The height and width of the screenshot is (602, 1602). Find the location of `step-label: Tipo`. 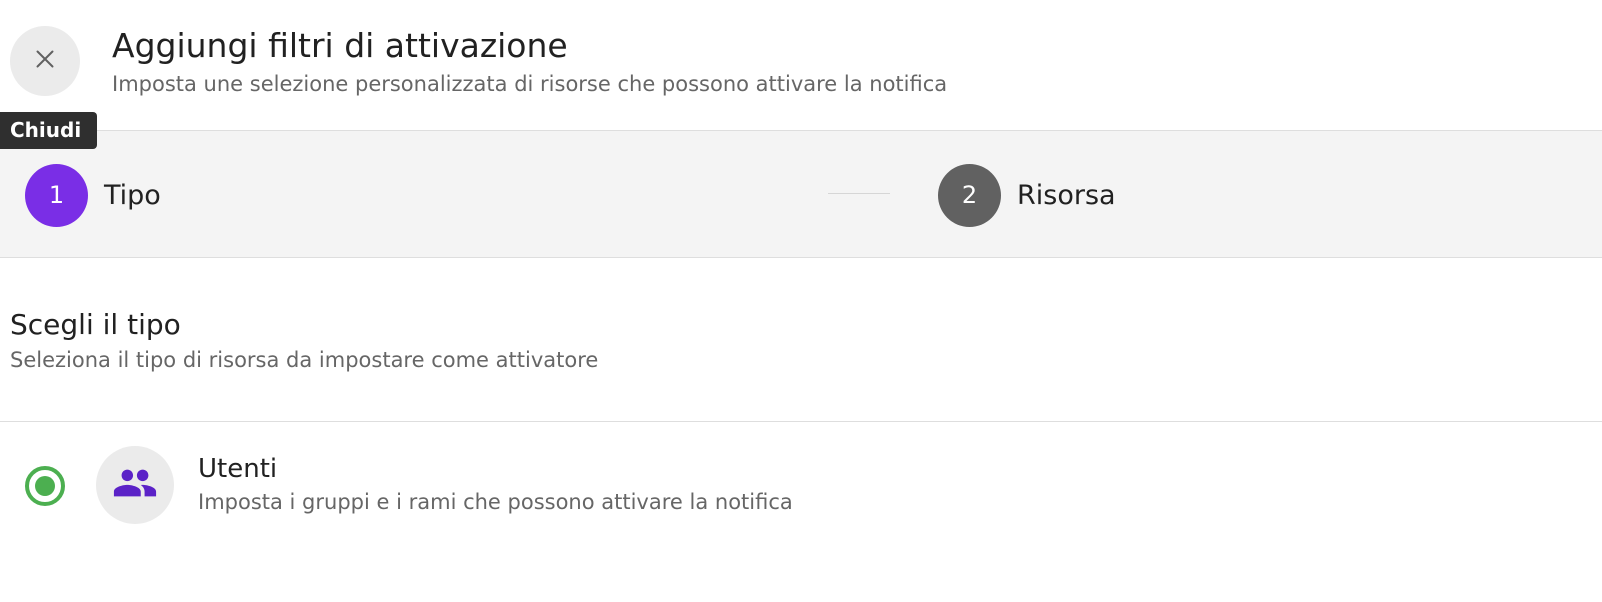

step-label: Tipo is located at coordinates (132, 195).